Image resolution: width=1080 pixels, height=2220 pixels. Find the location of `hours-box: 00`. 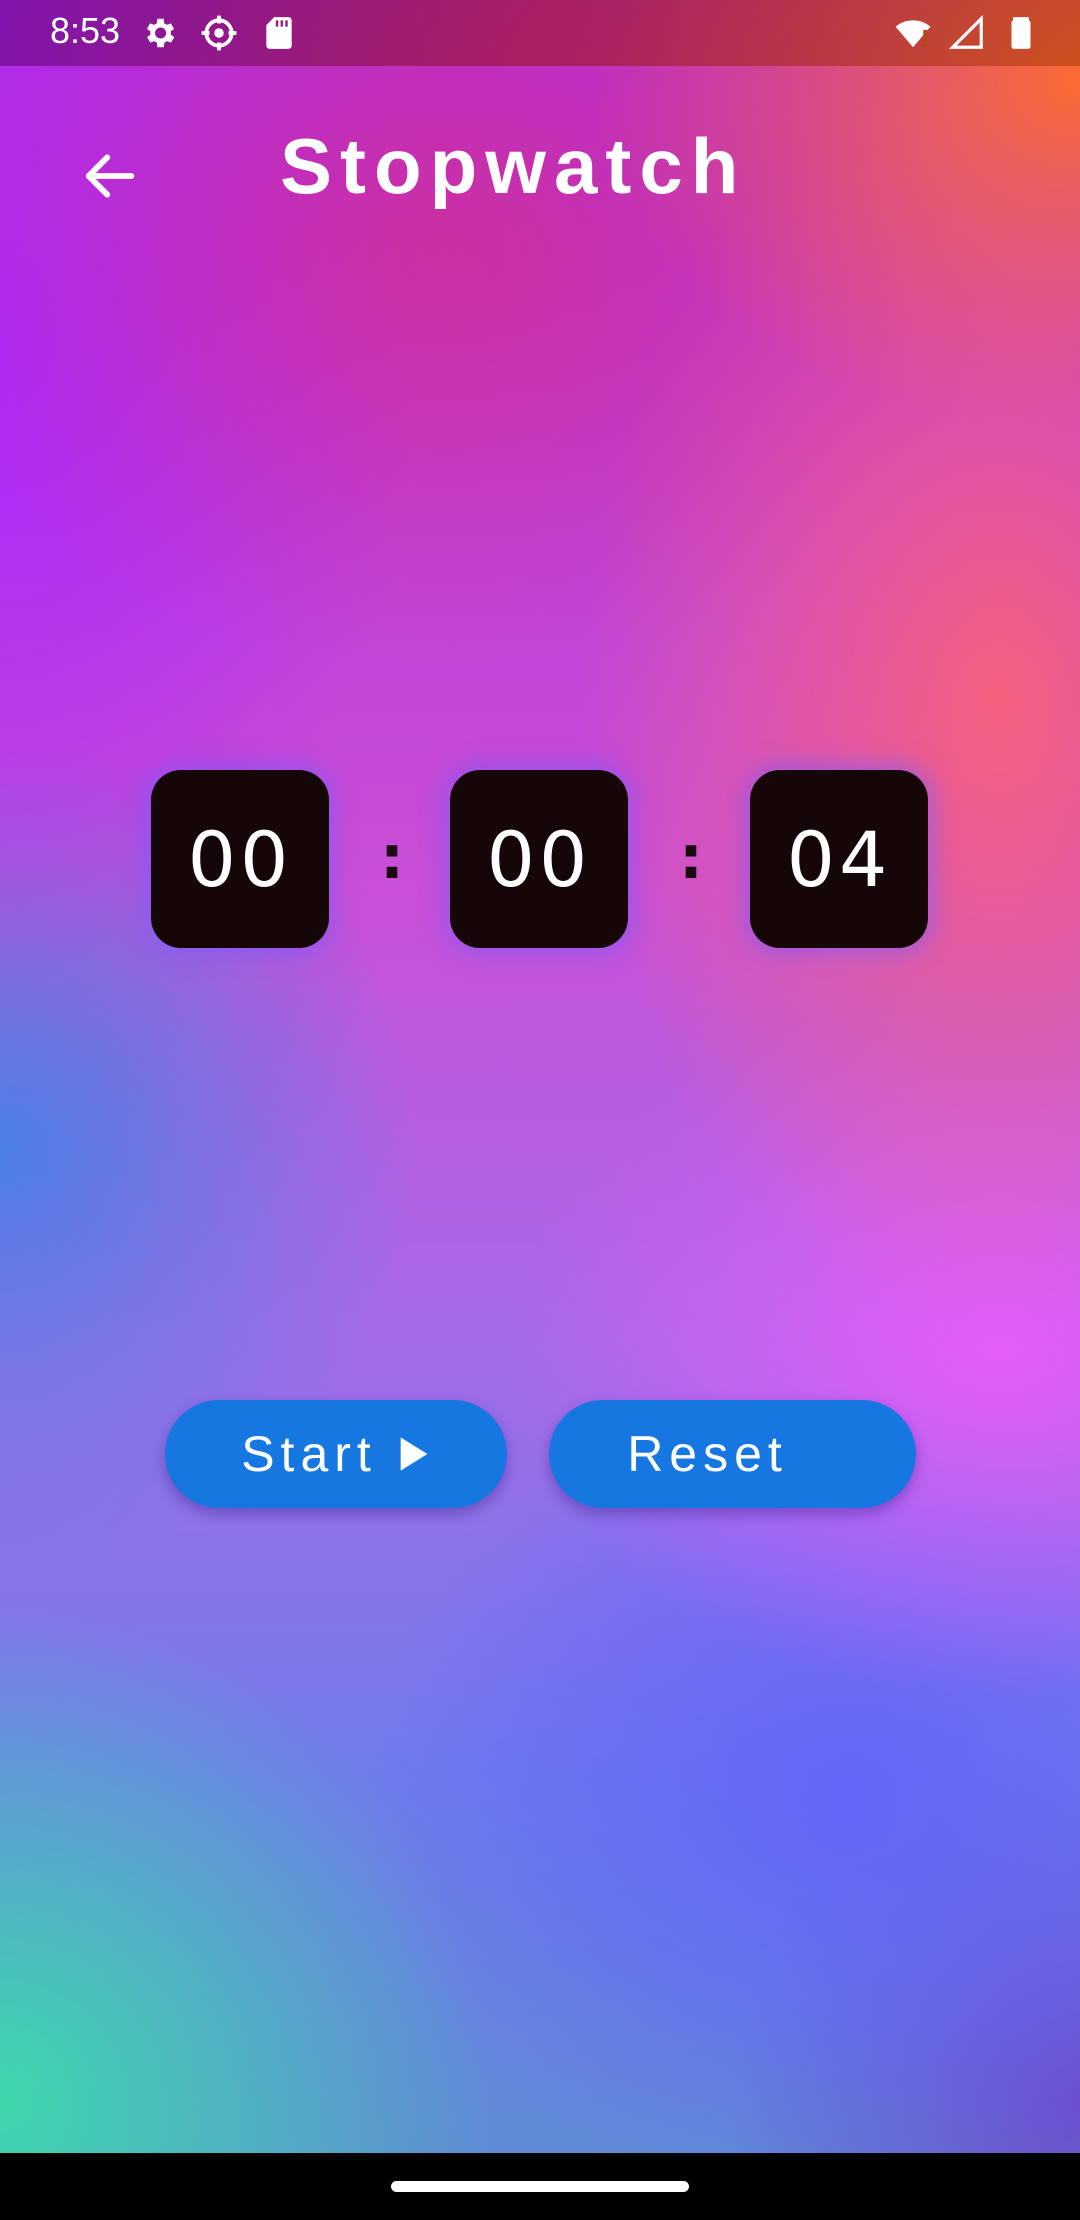

hours-box: 00 is located at coordinates (240, 859).